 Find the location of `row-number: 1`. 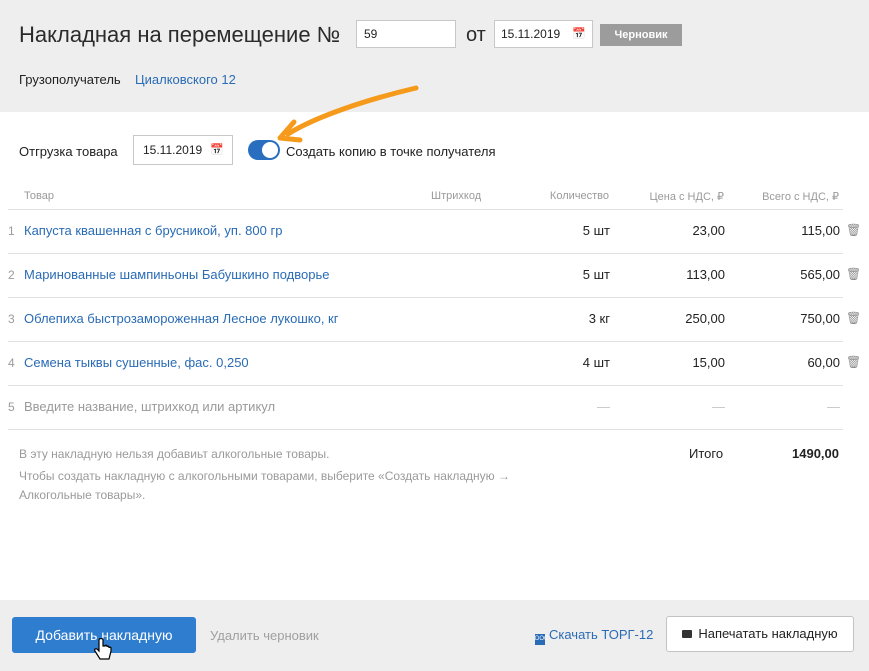

row-number: 1 is located at coordinates (11, 231).